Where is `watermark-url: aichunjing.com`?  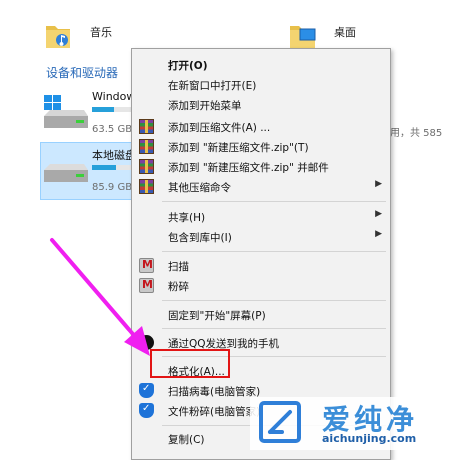
watermark-url: aichunjing.com is located at coordinates (369, 438).